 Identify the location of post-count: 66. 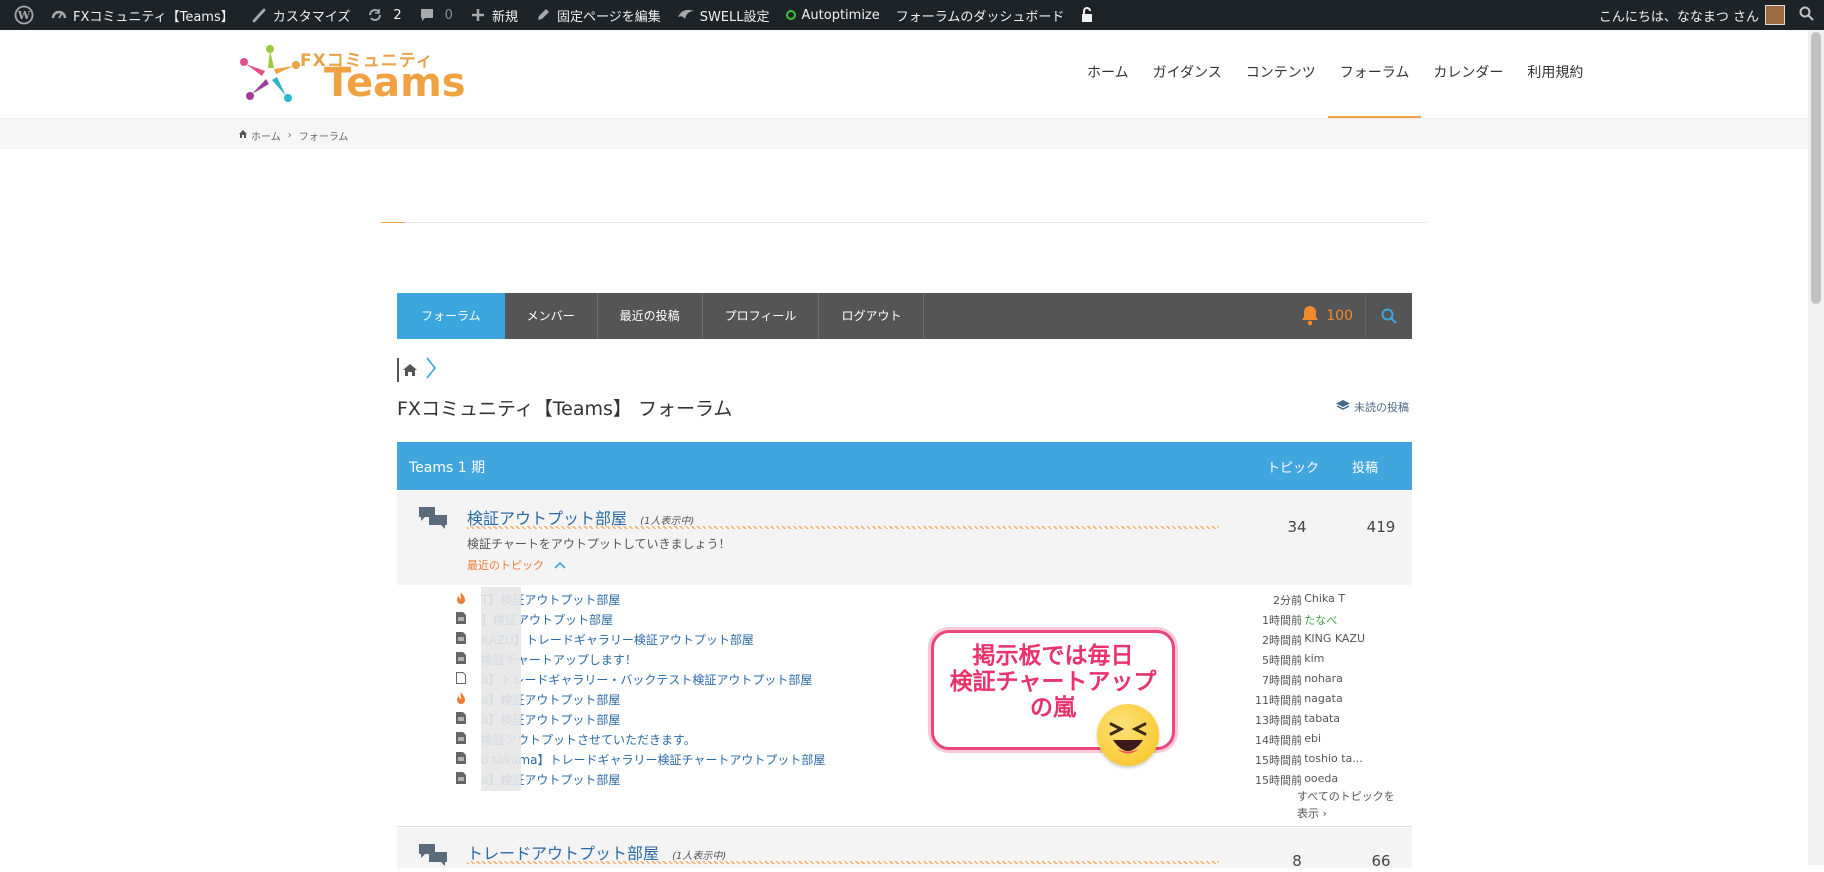
(1381, 861).